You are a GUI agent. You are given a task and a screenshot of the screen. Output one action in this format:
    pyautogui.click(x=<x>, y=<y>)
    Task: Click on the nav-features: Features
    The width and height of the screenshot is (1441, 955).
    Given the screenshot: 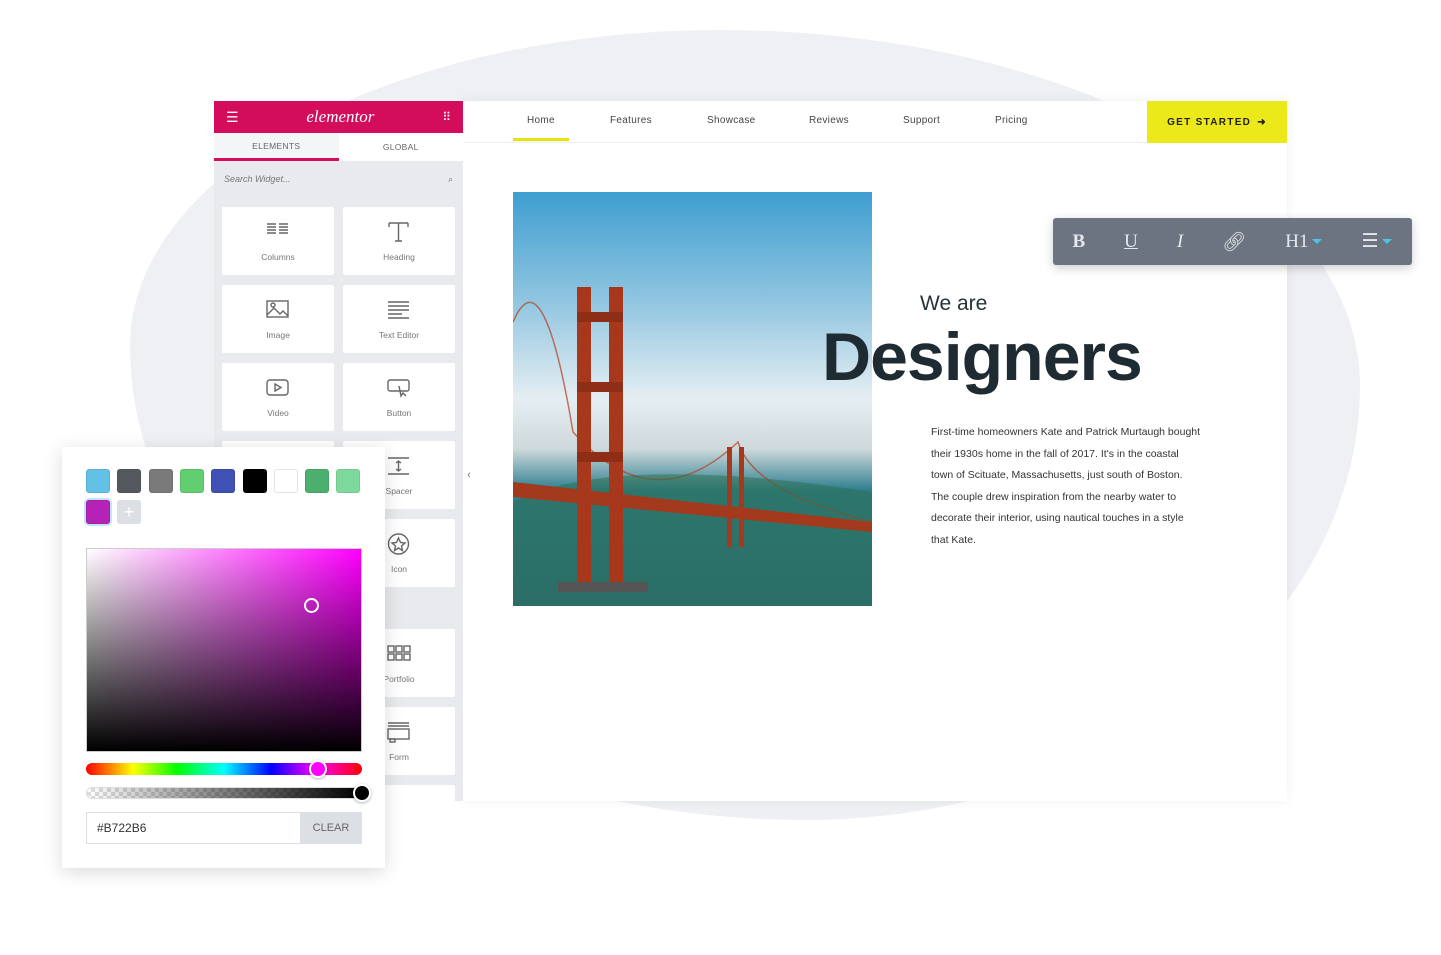 What is the action you would take?
    pyautogui.click(x=631, y=120)
    